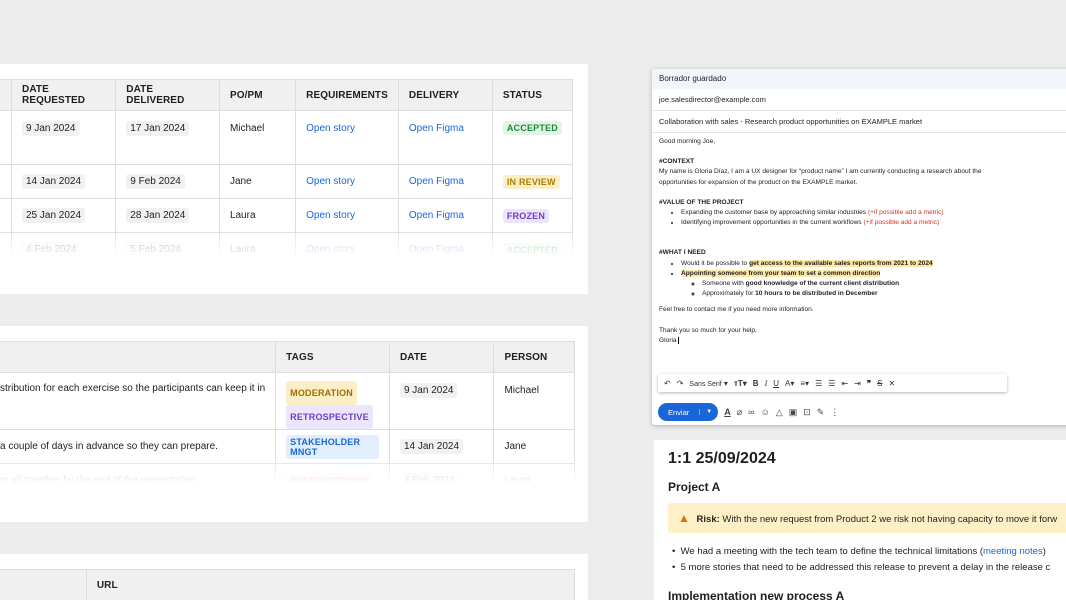 This screenshot has width=1066, height=600. What do you see at coordinates (789, 383) in the screenshot?
I see `text-color-icon: A▾` at bounding box center [789, 383].